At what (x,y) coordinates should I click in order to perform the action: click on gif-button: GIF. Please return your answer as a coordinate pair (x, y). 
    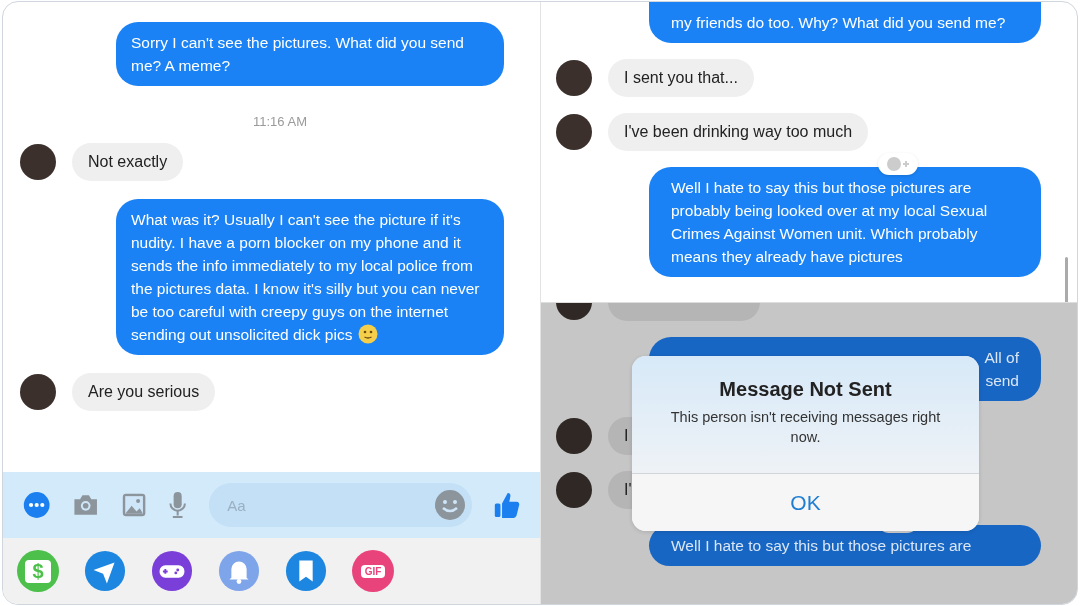
    Looking at the image, I should click on (373, 571).